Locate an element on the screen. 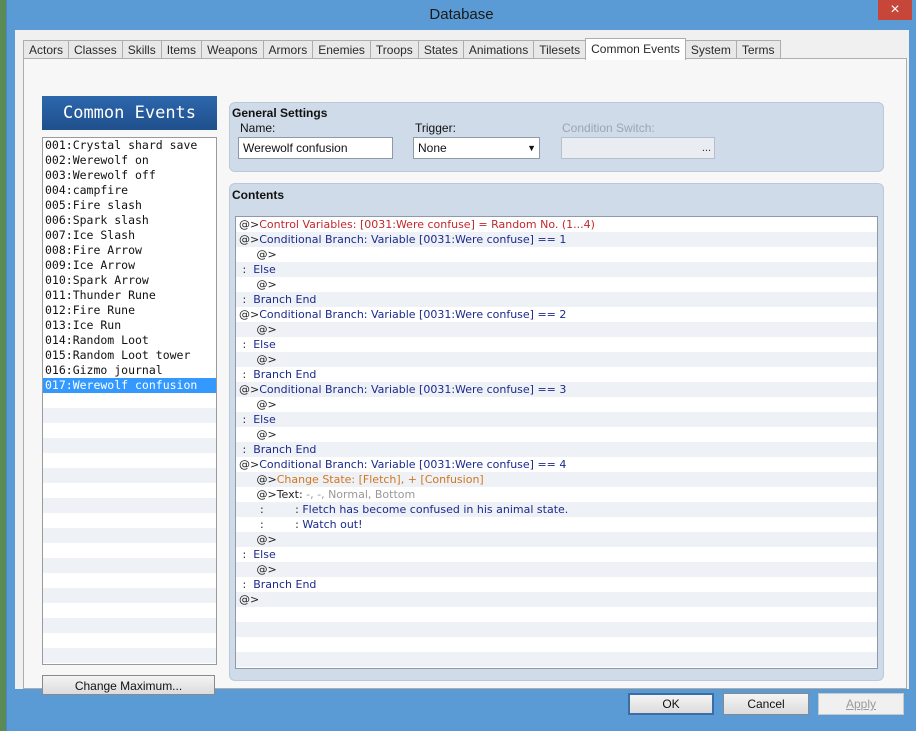 The image size is (916, 731). tab-classes: Classes is located at coordinates (95, 49).